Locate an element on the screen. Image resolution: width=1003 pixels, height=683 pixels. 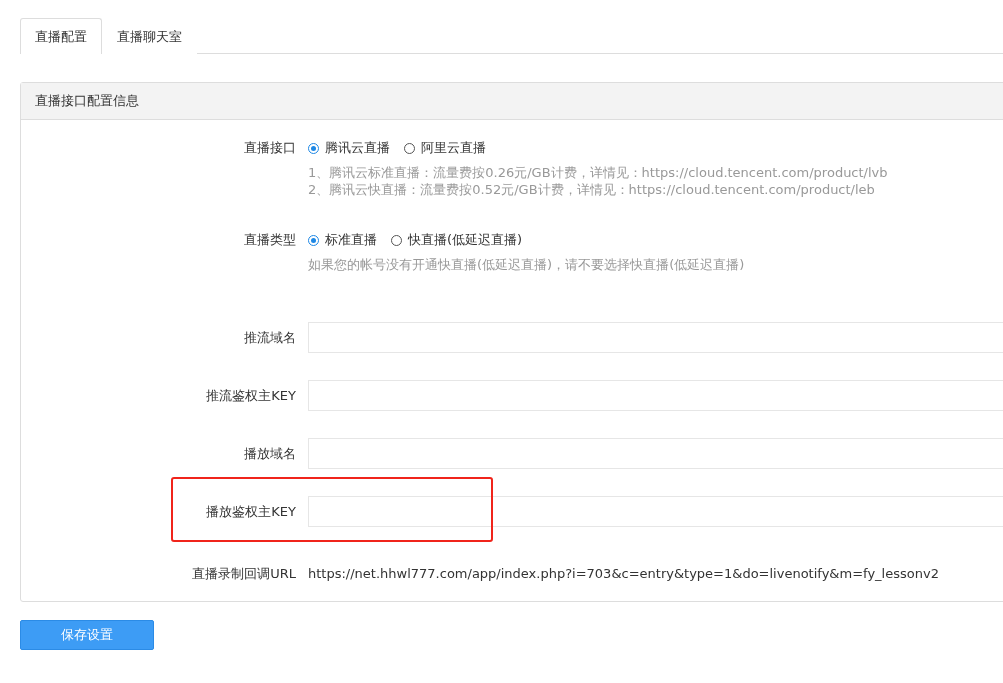
radio-option: 标准直播 is located at coordinates (342, 240).